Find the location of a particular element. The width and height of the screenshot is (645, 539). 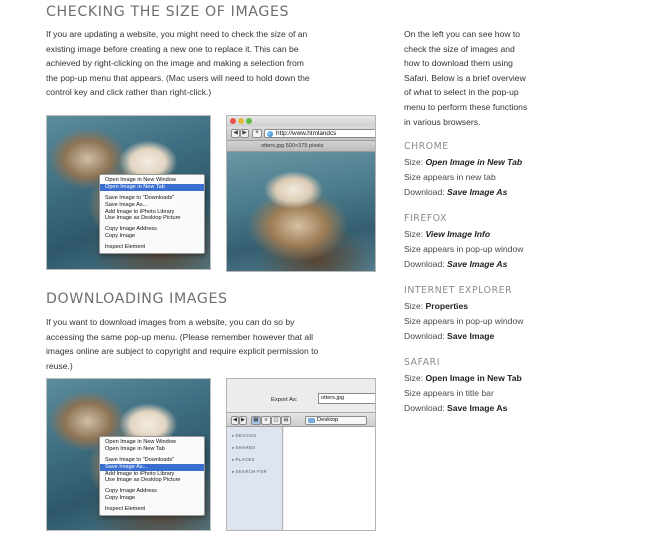

folder-icon is located at coordinates (311, 420).